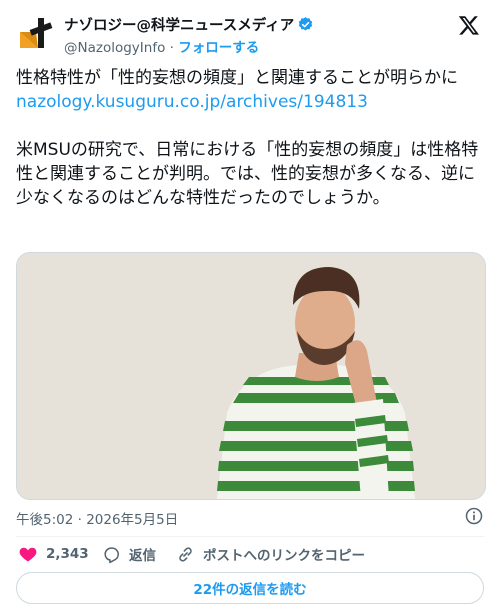 The width and height of the screenshot is (500, 616). What do you see at coordinates (218, 48) in the screenshot?
I see `follow-button: フォローする` at bounding box center [218, 48].